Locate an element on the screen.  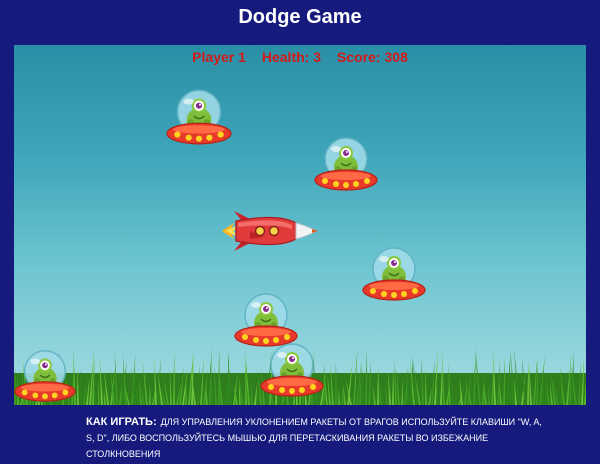
page-title: Dodge Game is located at coordinates (300, 17).